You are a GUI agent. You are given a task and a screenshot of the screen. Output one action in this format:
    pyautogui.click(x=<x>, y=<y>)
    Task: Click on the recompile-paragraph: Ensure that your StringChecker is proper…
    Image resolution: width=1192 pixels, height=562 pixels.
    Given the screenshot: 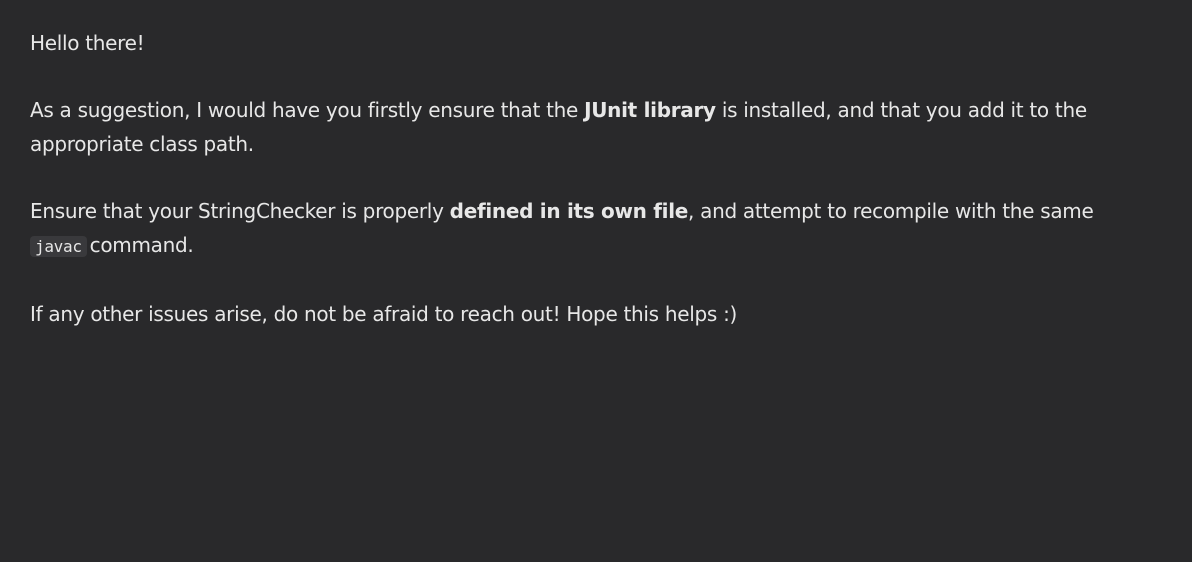 What is the action you would take?
    pyautogui.click(x=596, y=229)
    